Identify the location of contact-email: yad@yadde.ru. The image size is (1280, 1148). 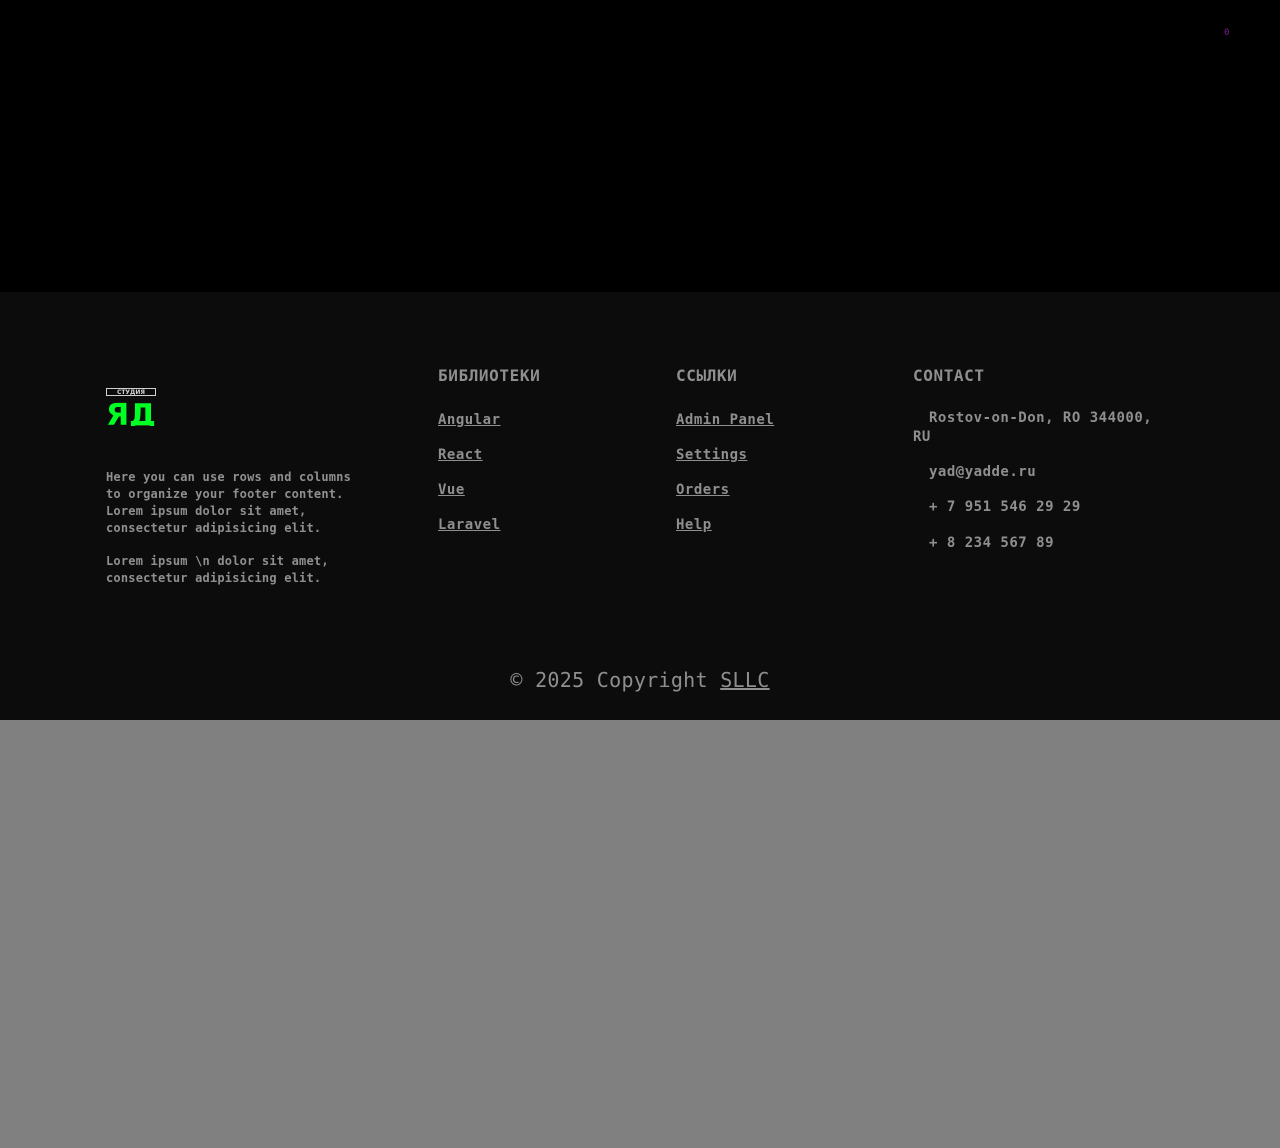
(983, 472).